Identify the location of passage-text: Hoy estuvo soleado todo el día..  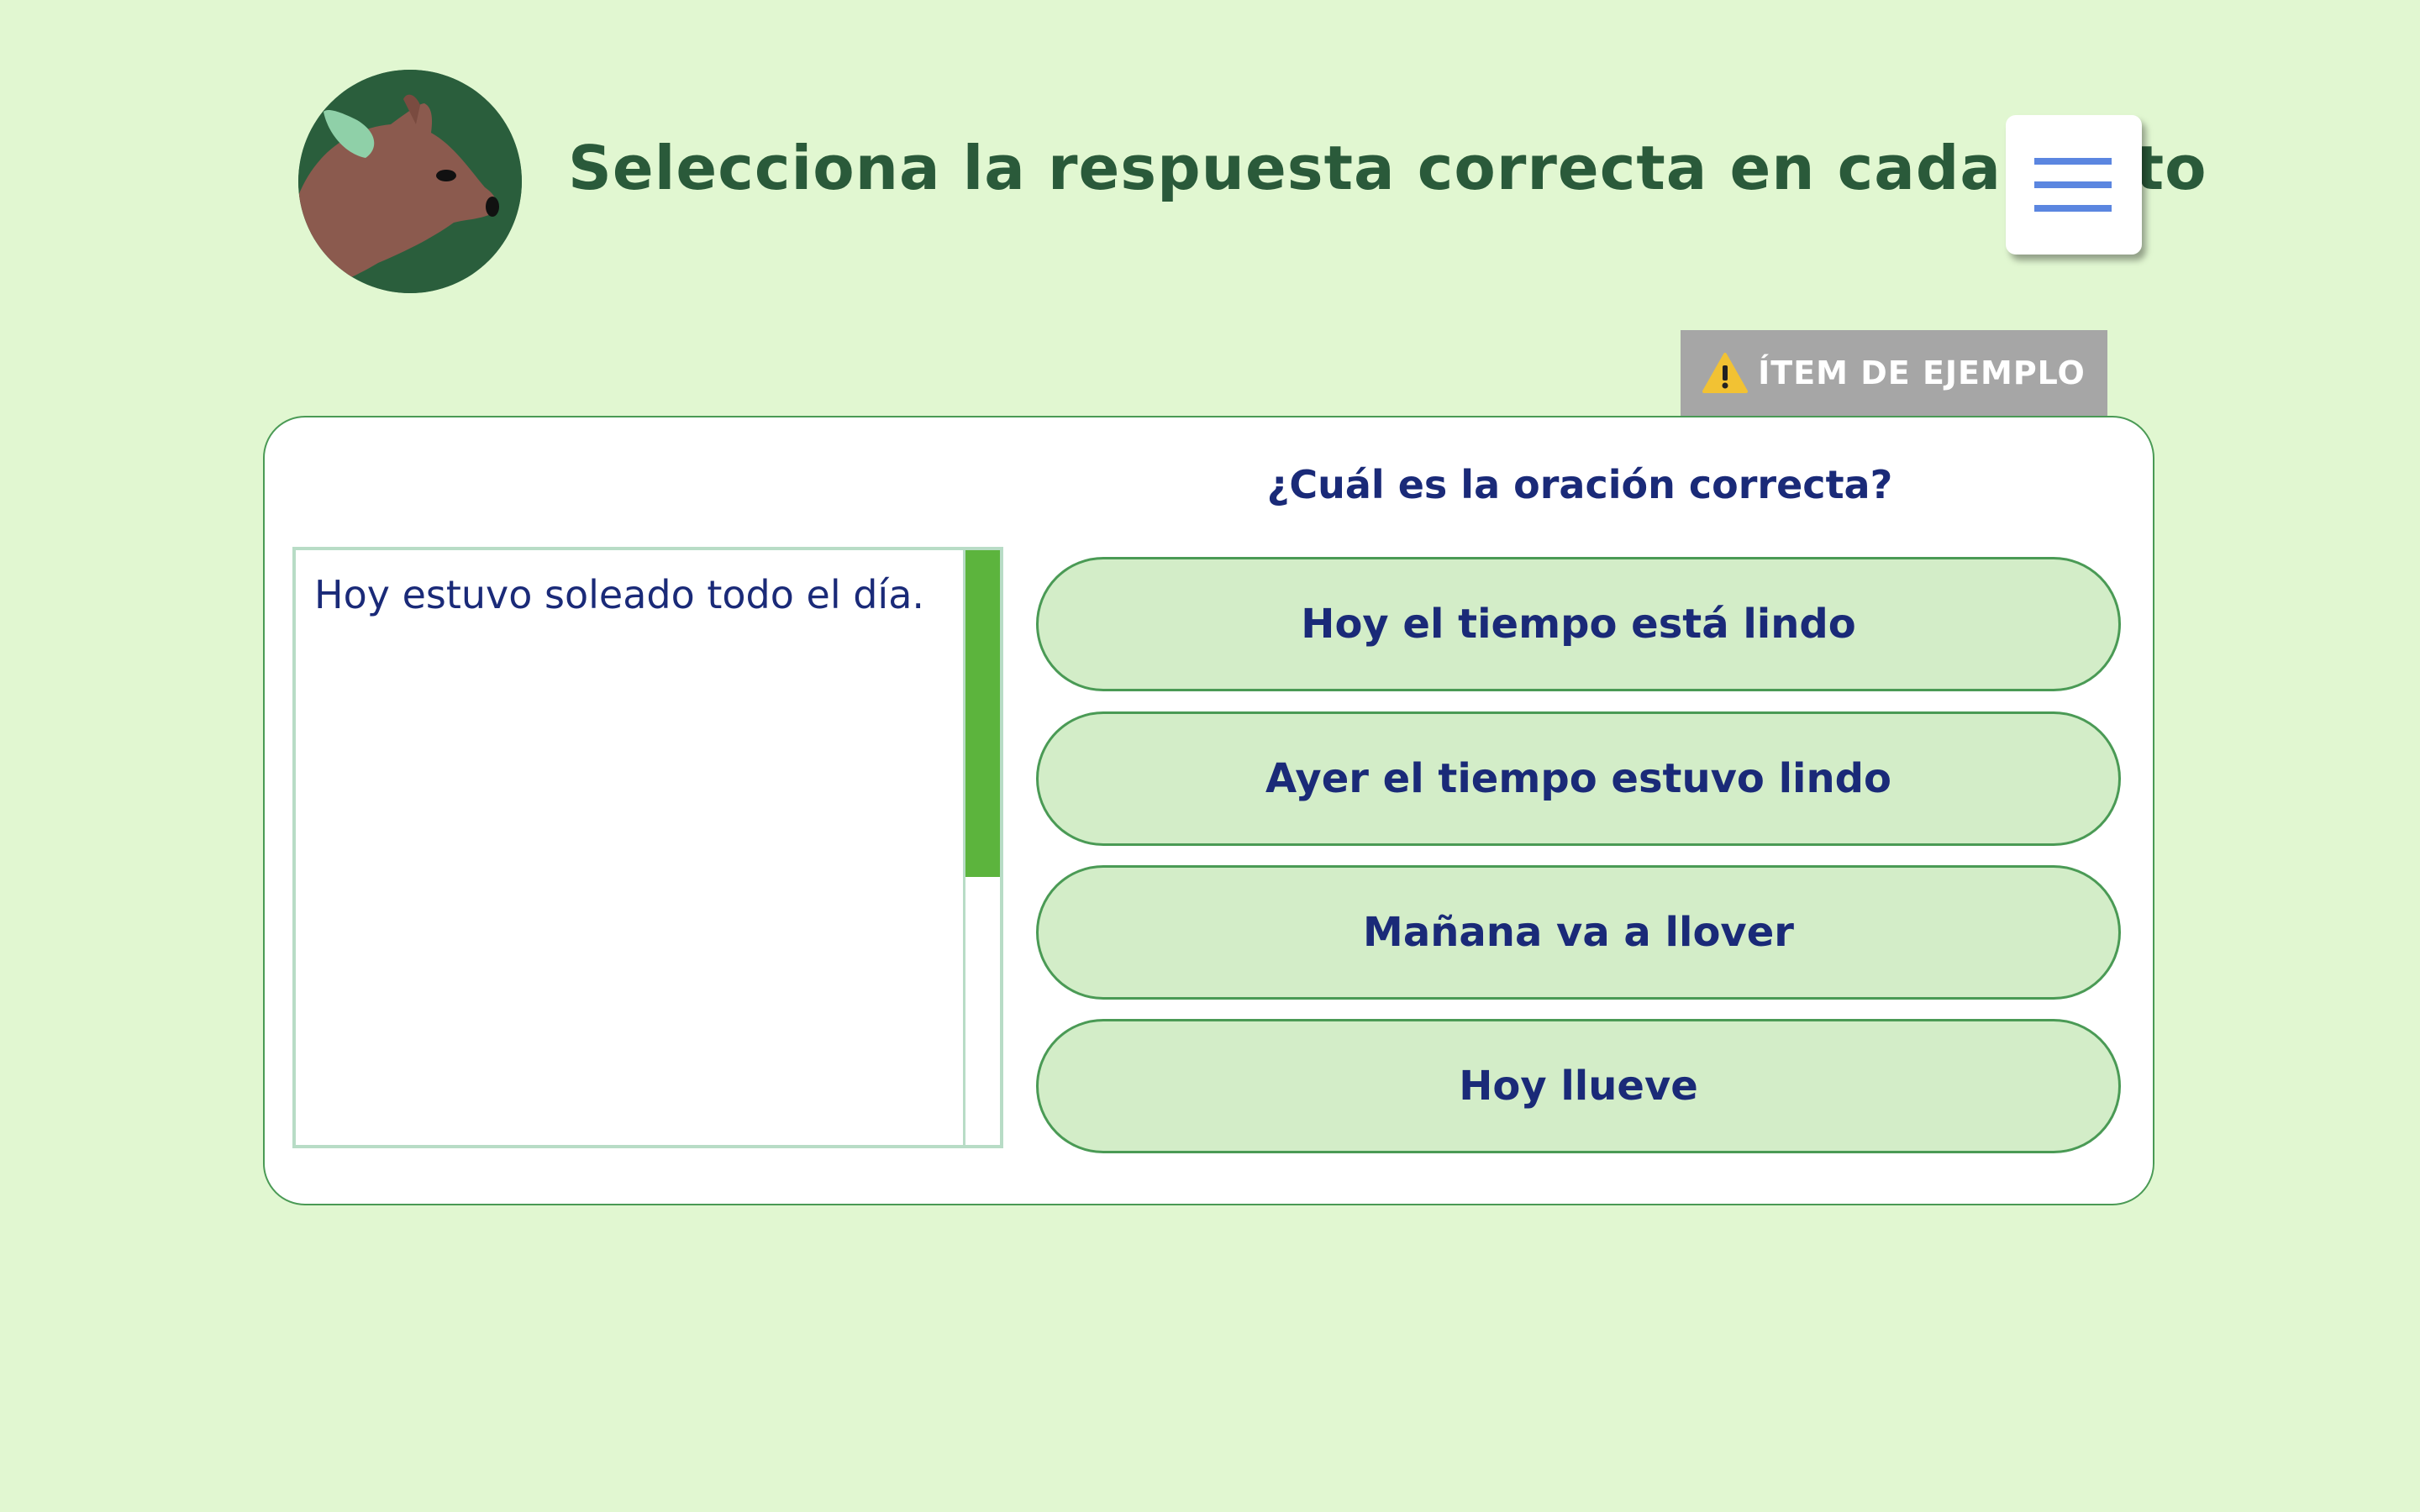
(619, 594).